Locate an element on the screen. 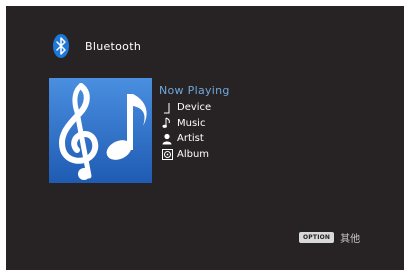  info-album-label: Album is located at coordinates (193, 154).